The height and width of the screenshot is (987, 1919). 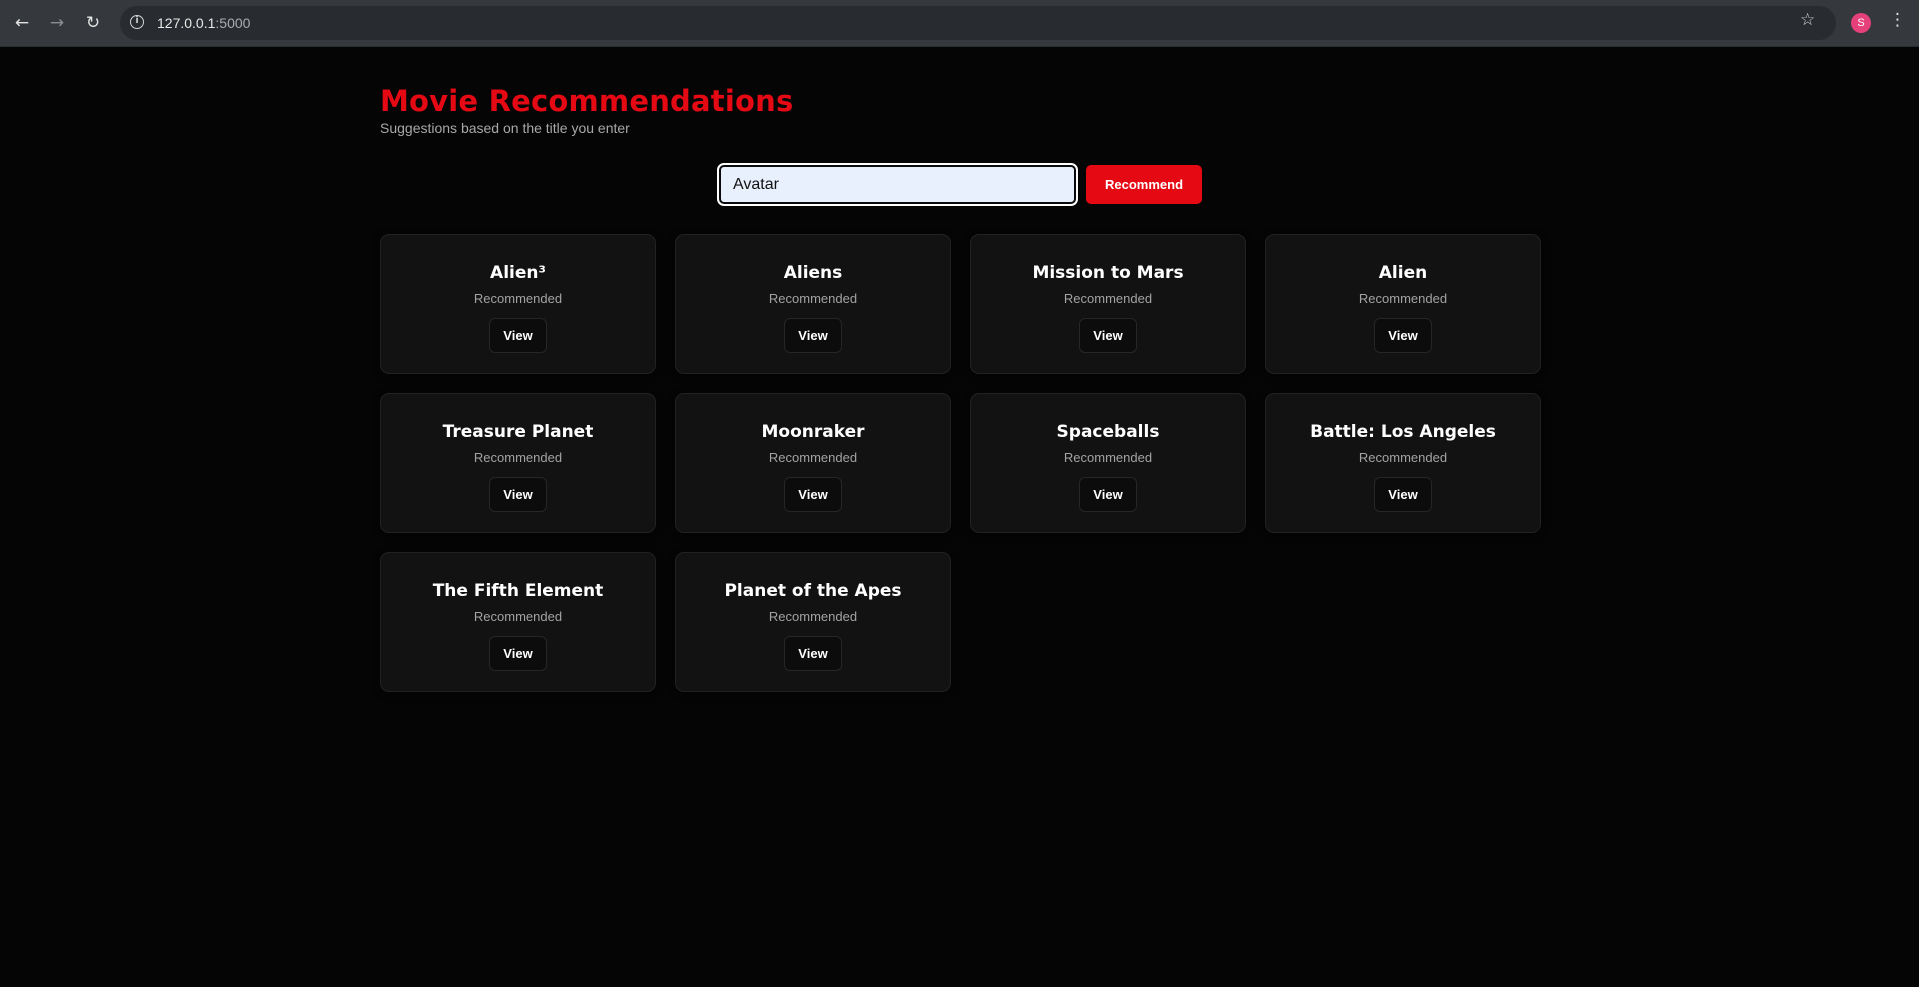 I want to click on movie-title: Spaceballs, so click(x=1108, y=432).